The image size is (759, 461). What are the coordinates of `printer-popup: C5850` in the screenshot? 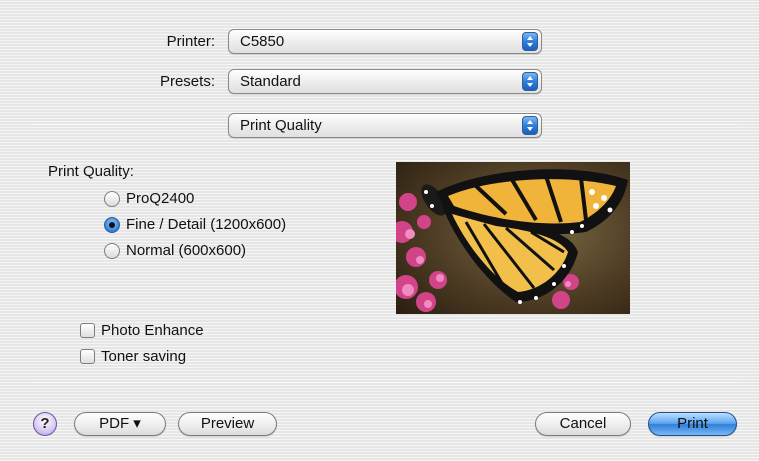 It's located at (385, 41).